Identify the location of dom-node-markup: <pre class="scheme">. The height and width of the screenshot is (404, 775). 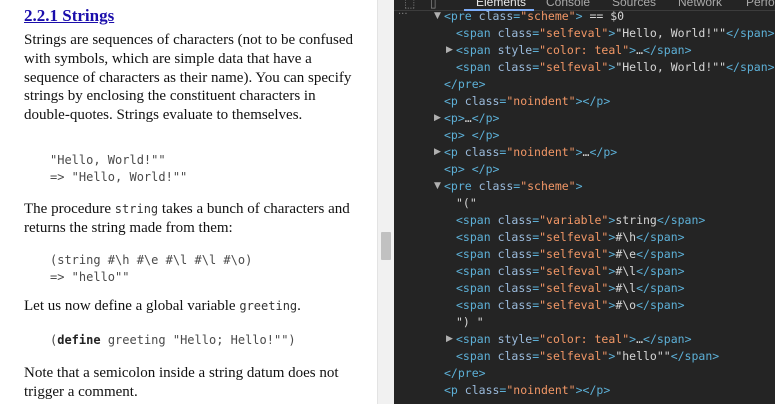
(513, 186).